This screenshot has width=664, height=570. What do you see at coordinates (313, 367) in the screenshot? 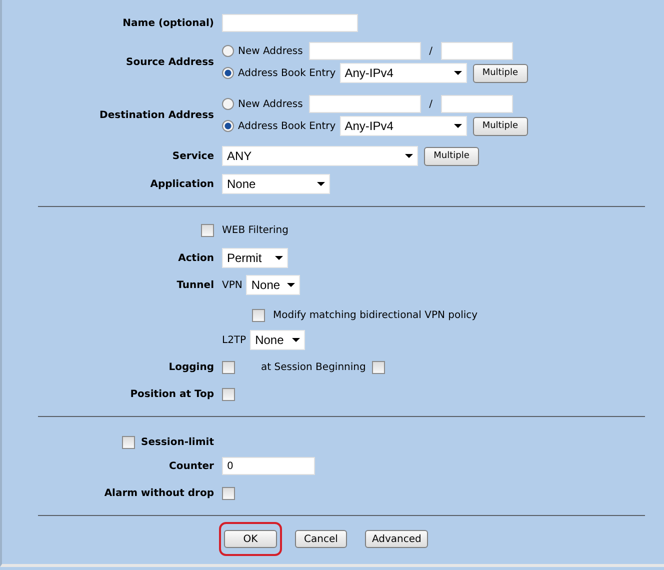
I see `checkbox-label: at Session Beginning` at bounding box center [313, 367].